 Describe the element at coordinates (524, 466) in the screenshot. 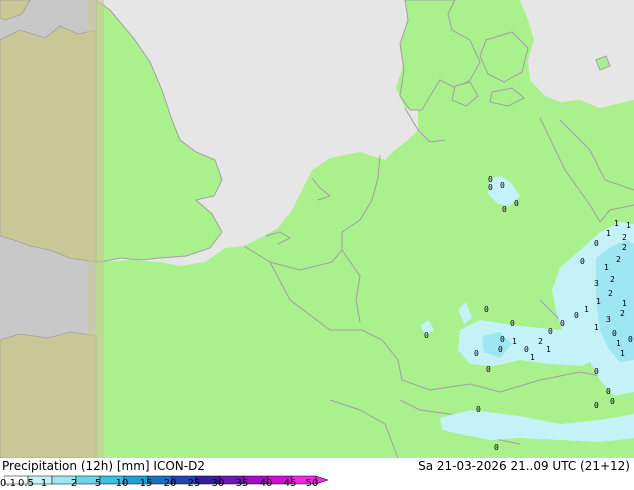

I see `valid-time: Sa 21-03-2026 21..09 UTC (21+12)` at that location.